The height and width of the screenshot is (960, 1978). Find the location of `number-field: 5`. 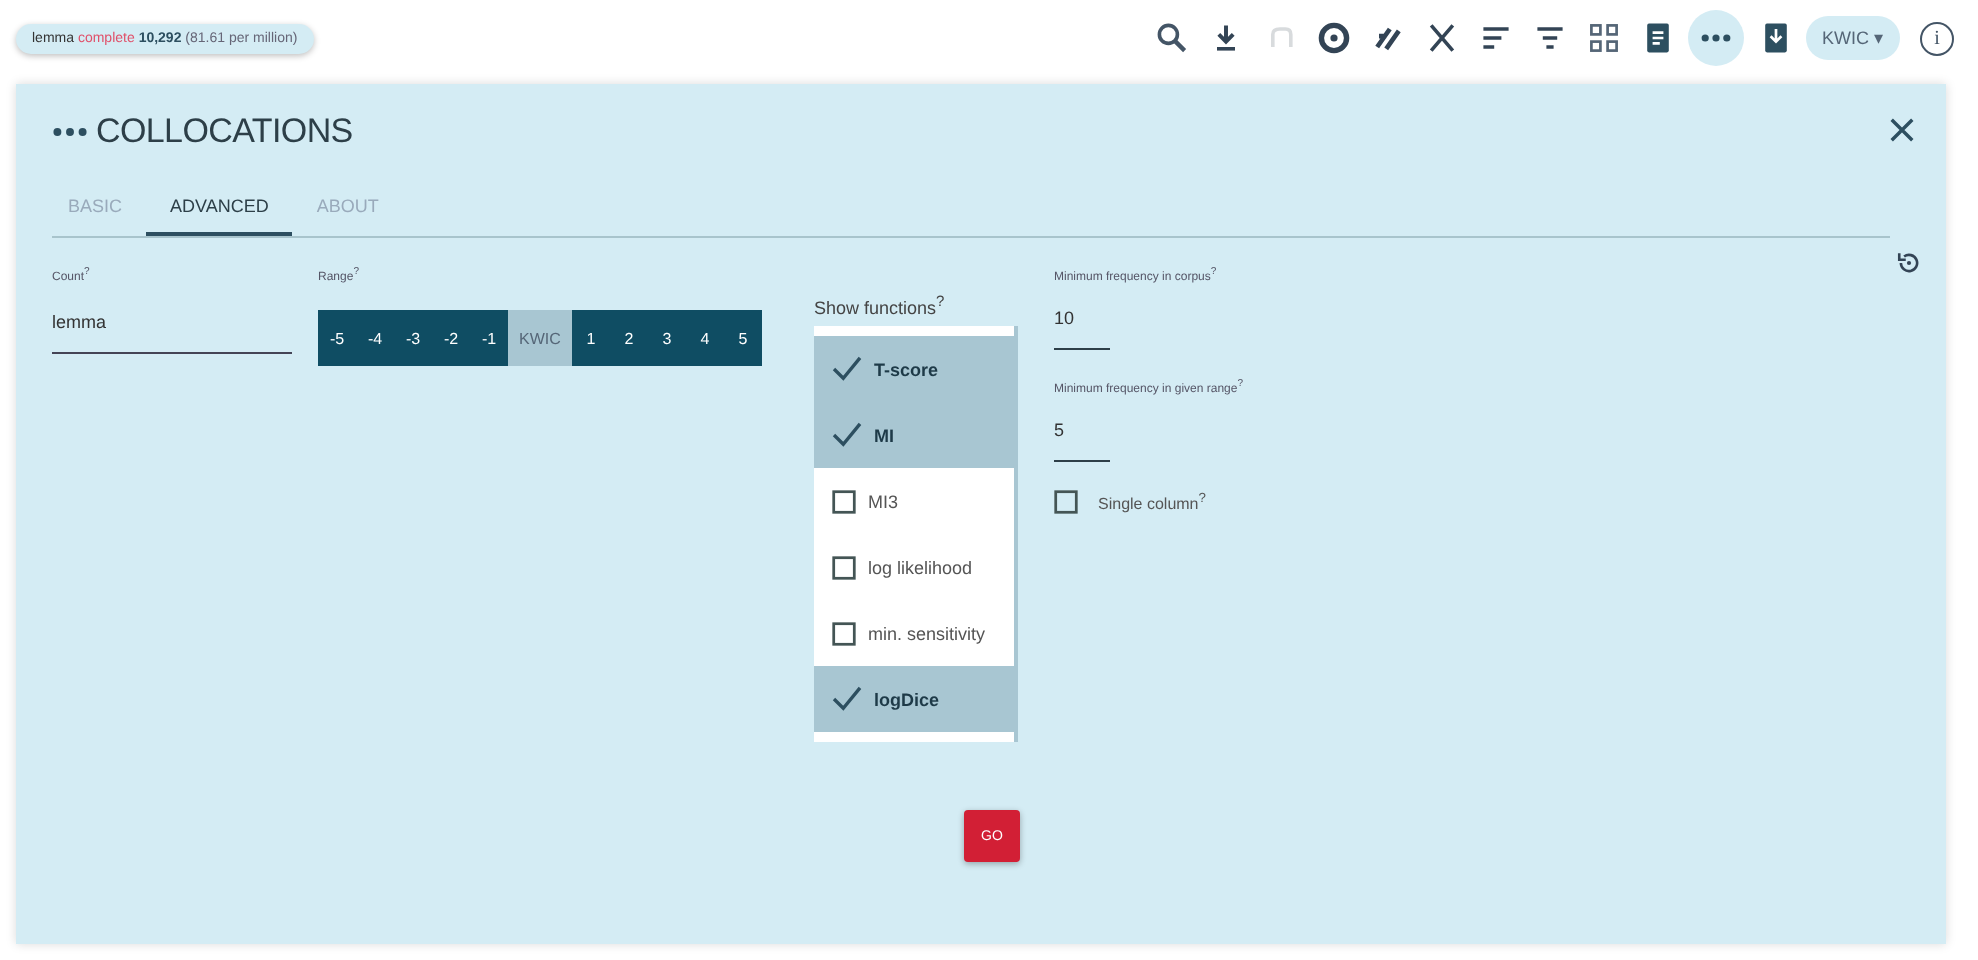

number-field: 5 is located at coordinates (1082, 429).